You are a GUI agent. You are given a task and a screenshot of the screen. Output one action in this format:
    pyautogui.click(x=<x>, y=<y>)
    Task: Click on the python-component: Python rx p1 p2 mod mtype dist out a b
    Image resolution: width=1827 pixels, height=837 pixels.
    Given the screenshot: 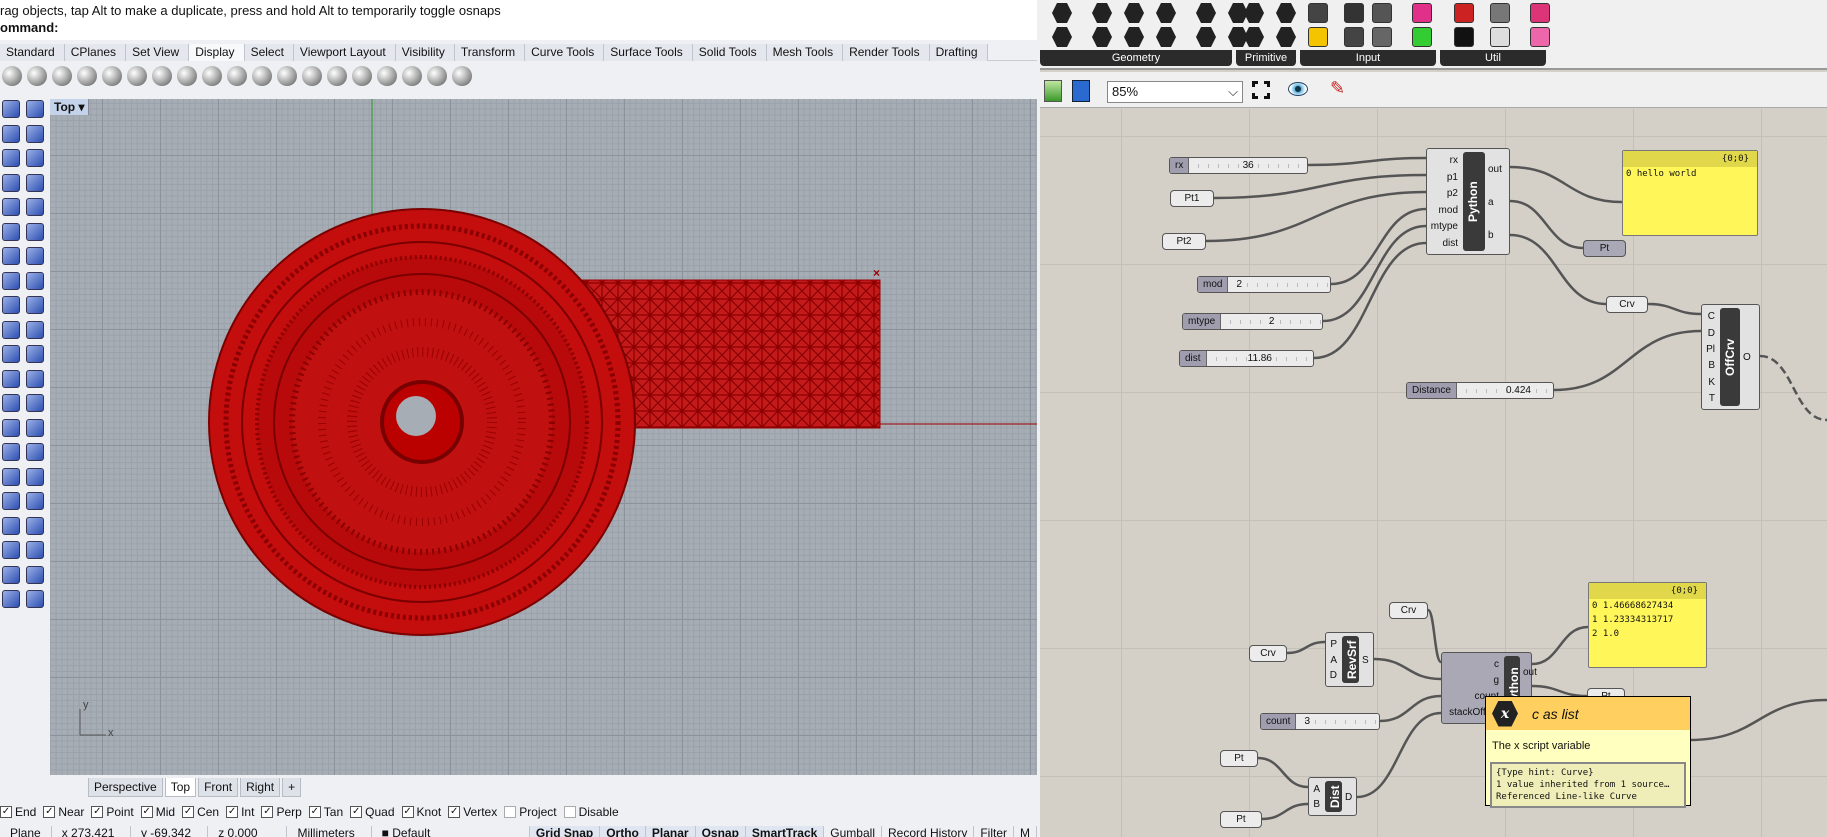 What is the action you would take?
    pyautogui.click(x=1468, y=201)
    